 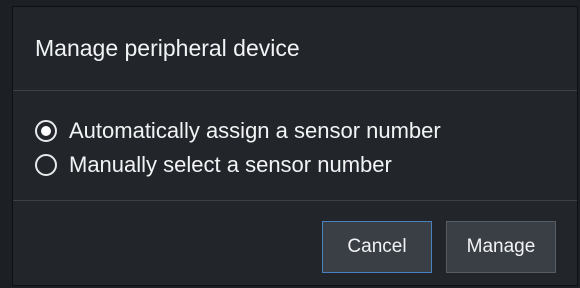 I want to click on manage-button: Manage, so click(x=501, y=247).